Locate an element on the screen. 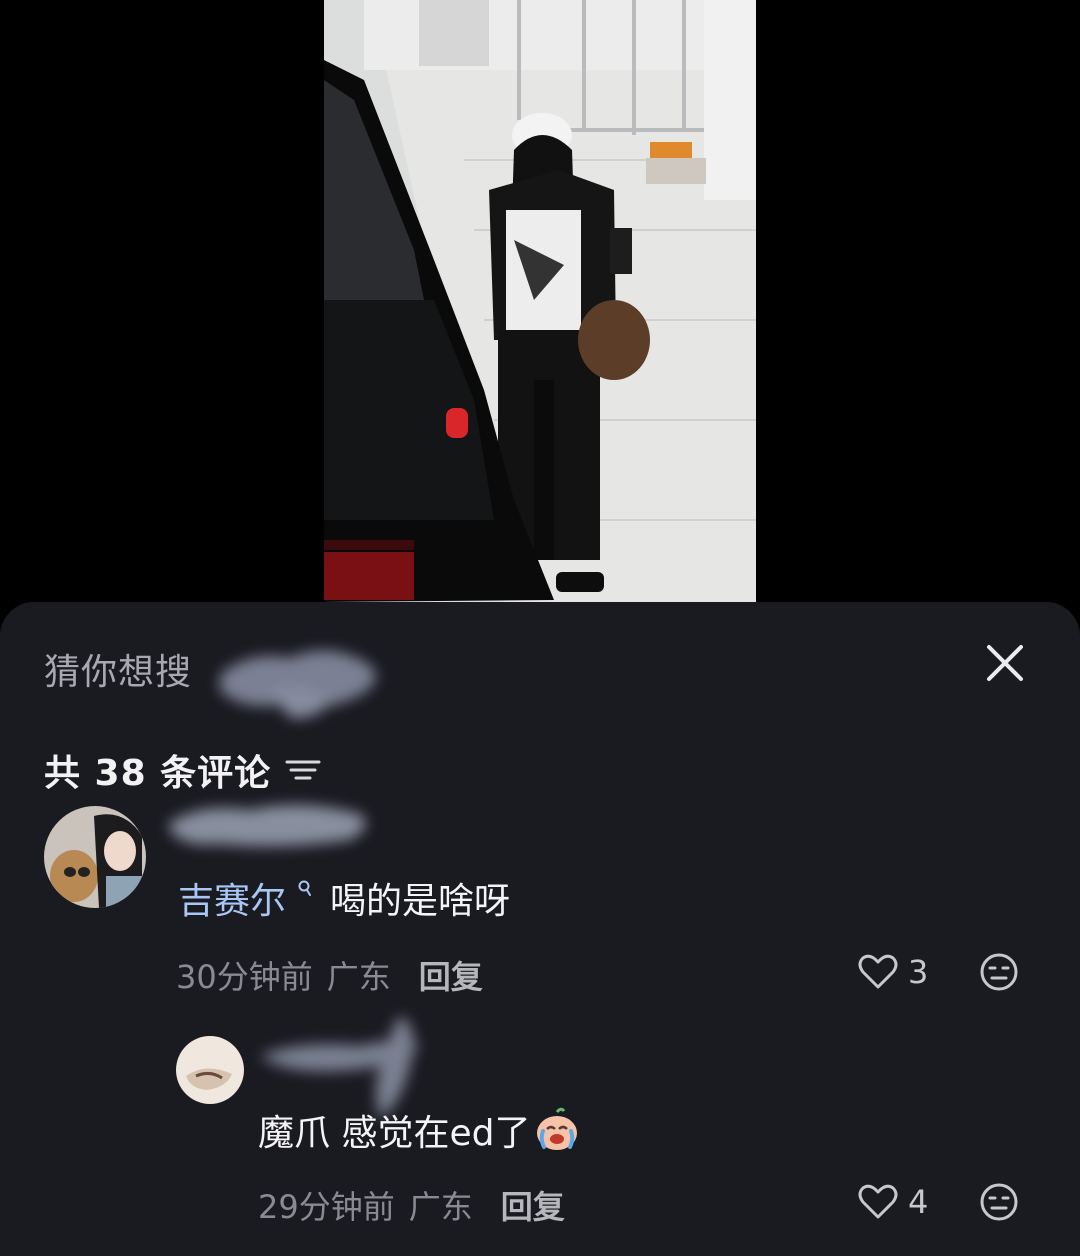 This screenshot has width=1080, height=1256. comment-meta: 30分钟前 广东 回复 is located at coordinates (329, 975).